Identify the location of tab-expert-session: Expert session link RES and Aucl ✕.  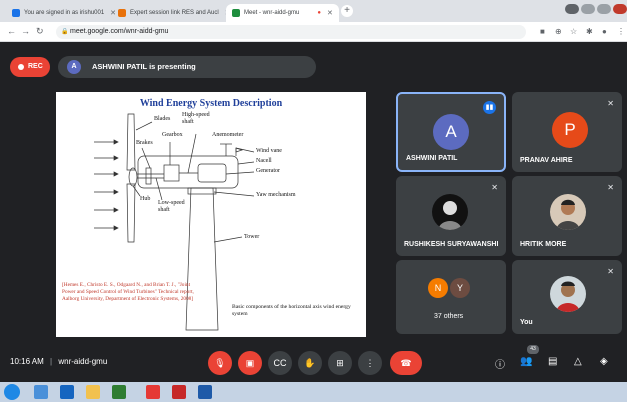
(174, 13).